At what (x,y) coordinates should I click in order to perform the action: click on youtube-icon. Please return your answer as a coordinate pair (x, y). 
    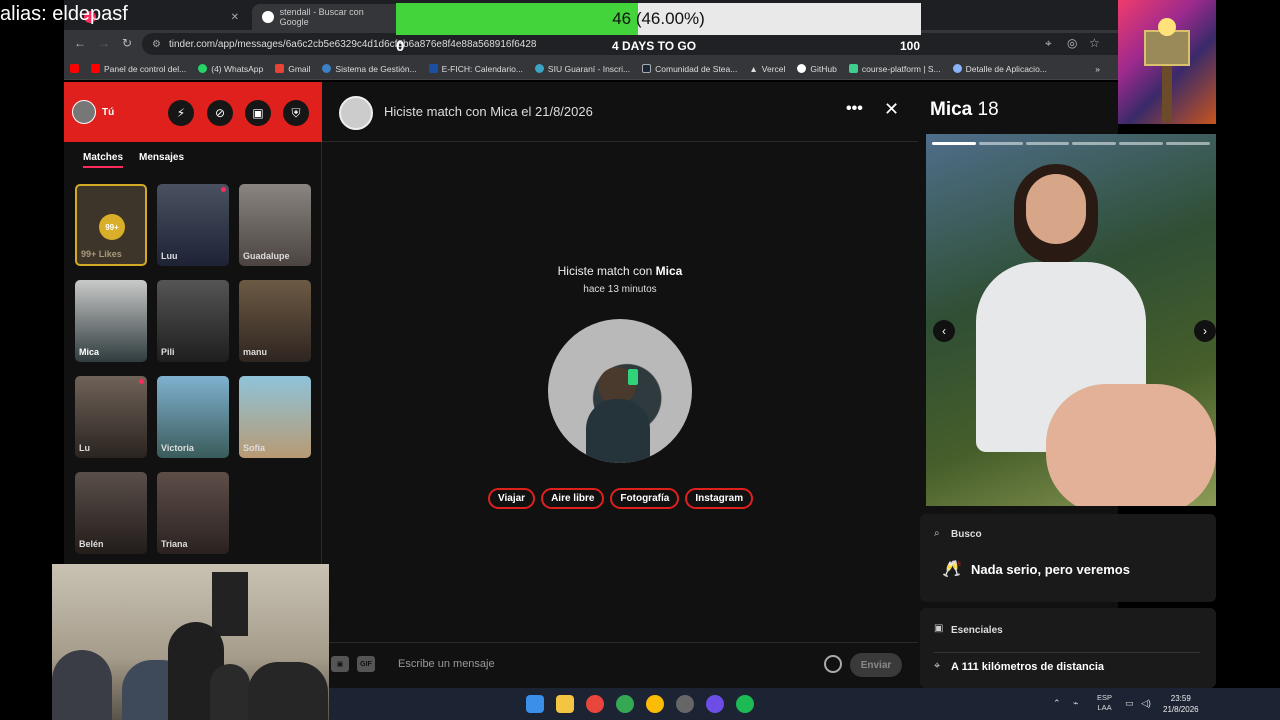
    Looking at the image, I should click on (95, 68).